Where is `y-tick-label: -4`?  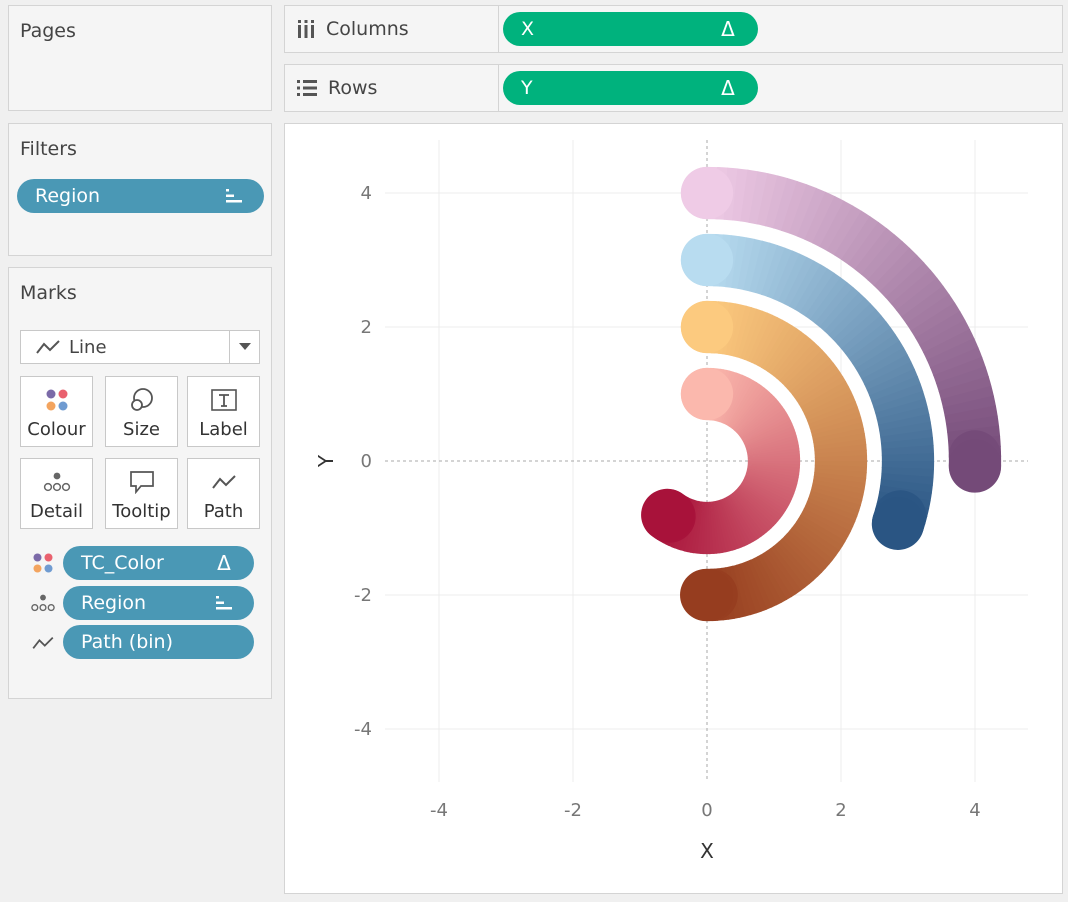
y-tick-label: -4 is located at coordinates (363, 729).